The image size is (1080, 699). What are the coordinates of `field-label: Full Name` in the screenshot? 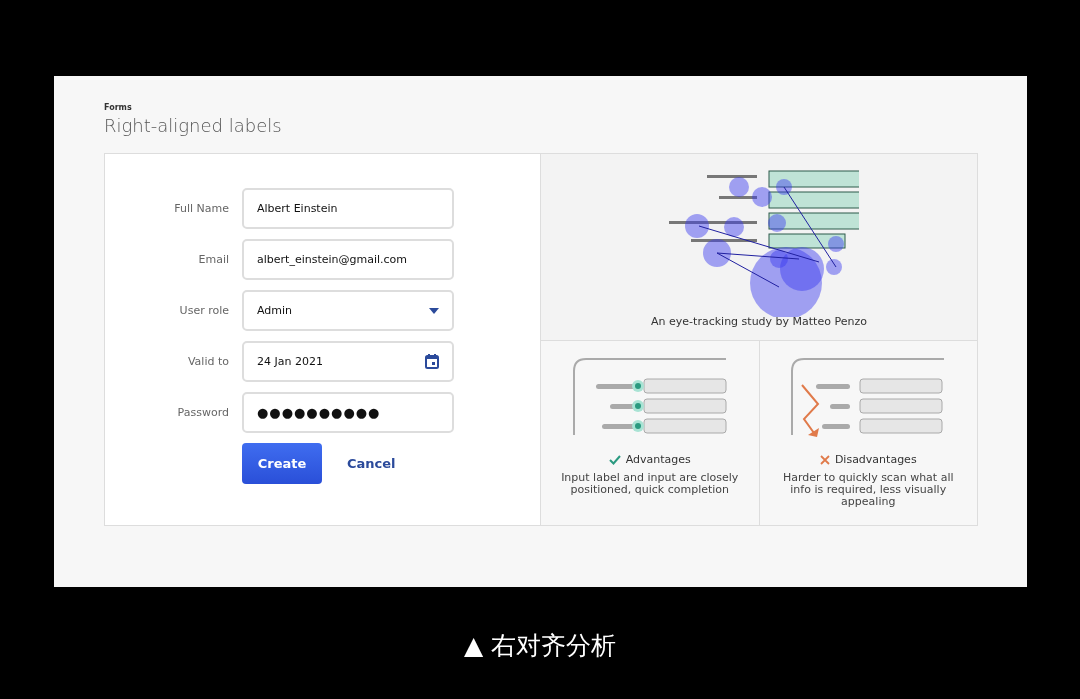 It's located at (201, 208).